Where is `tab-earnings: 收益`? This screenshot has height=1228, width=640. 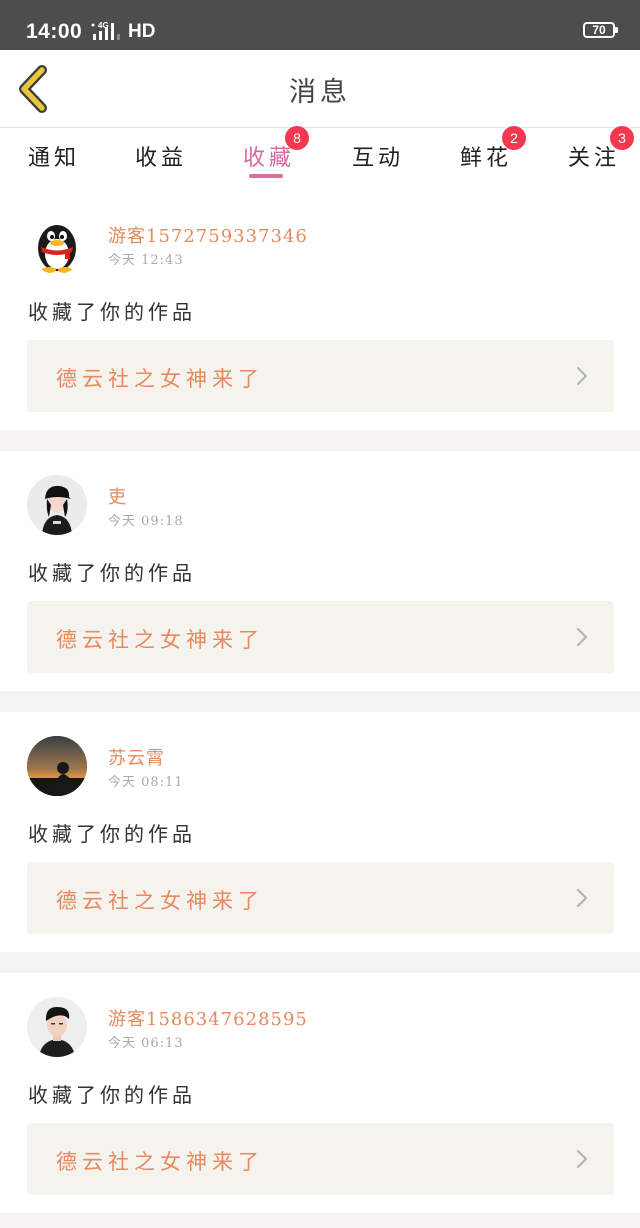
tab-earnings: 收益 is located at coordinates (165, 160).